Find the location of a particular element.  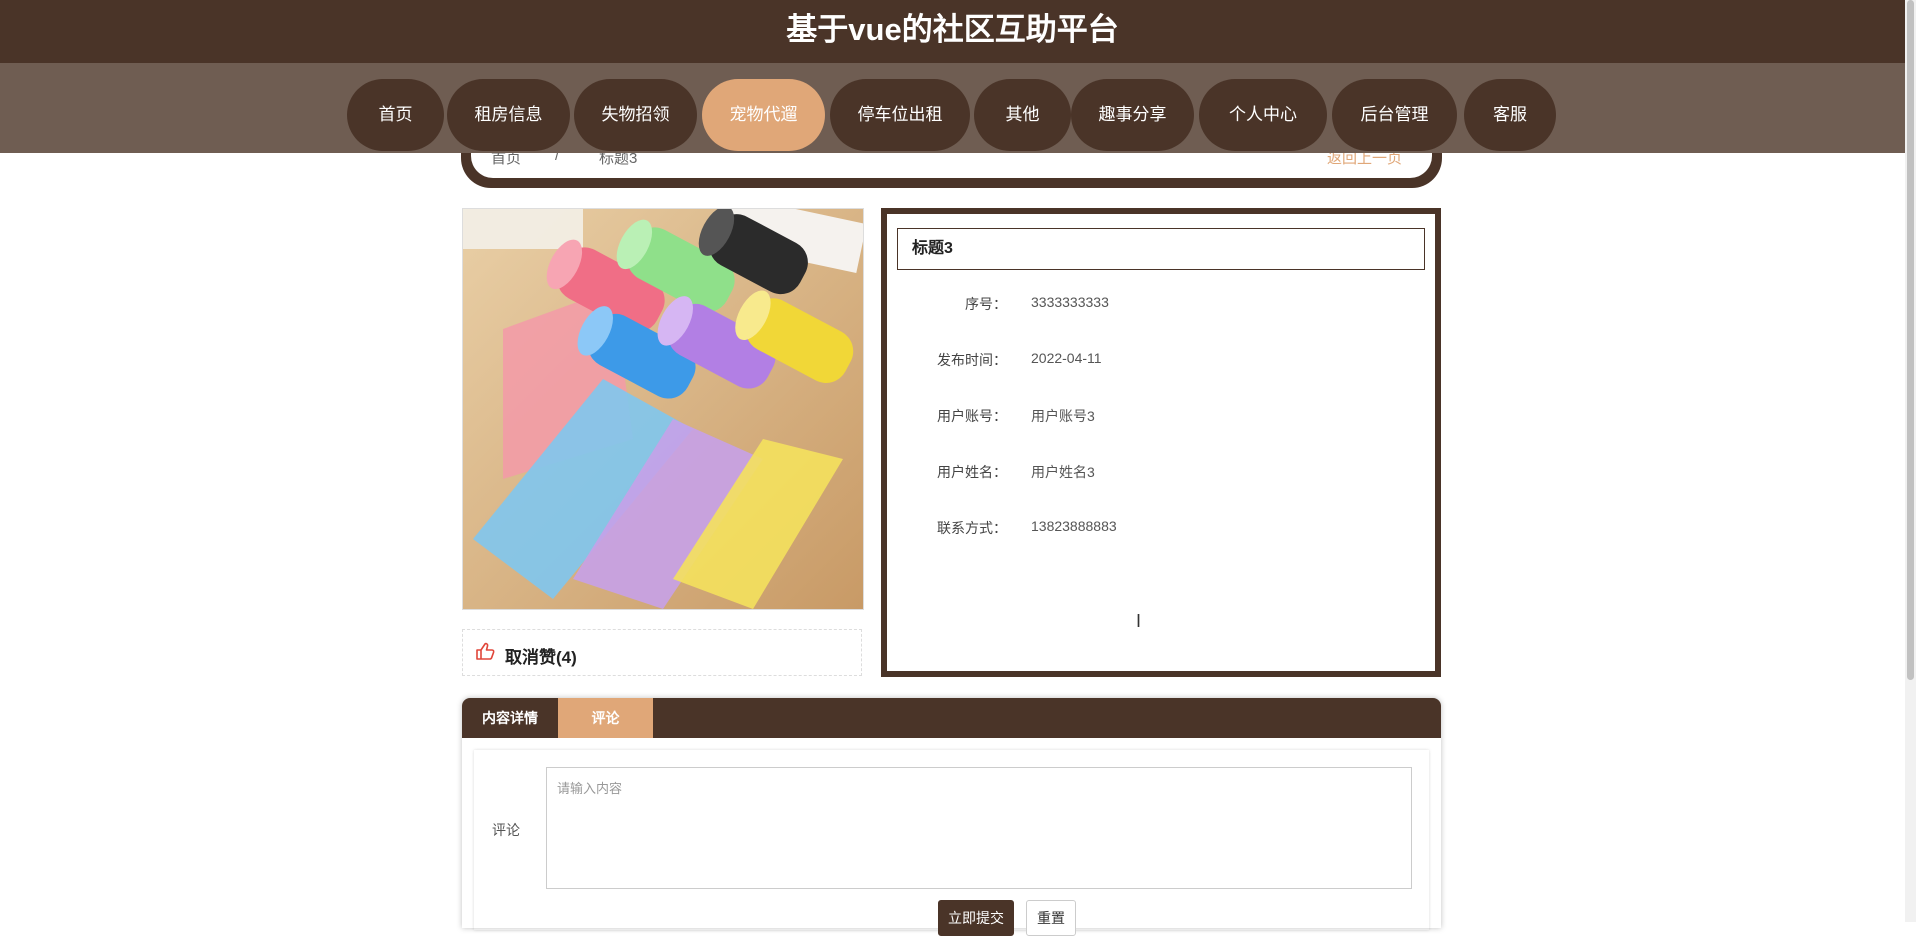

nav-item-pet-walking: 宠物代遛 is located at coordinates (763, 115).